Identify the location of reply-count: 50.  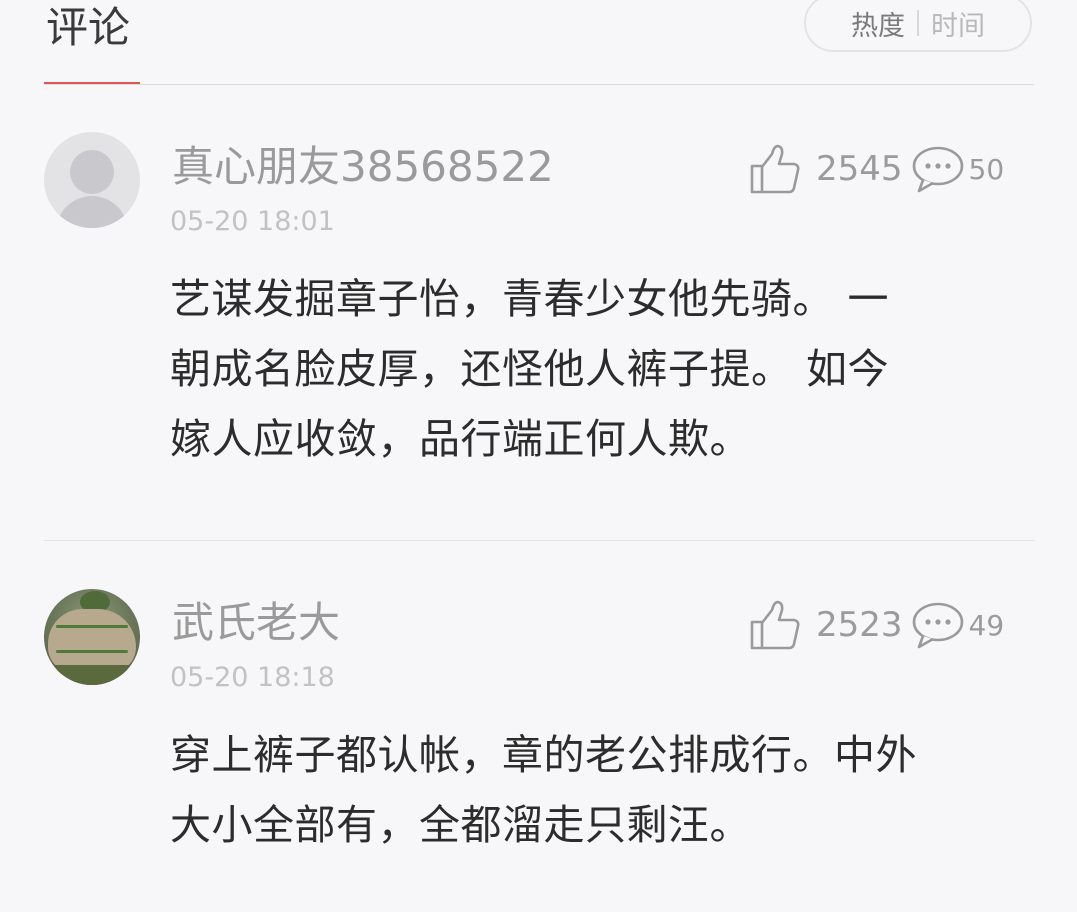
(986, 169).